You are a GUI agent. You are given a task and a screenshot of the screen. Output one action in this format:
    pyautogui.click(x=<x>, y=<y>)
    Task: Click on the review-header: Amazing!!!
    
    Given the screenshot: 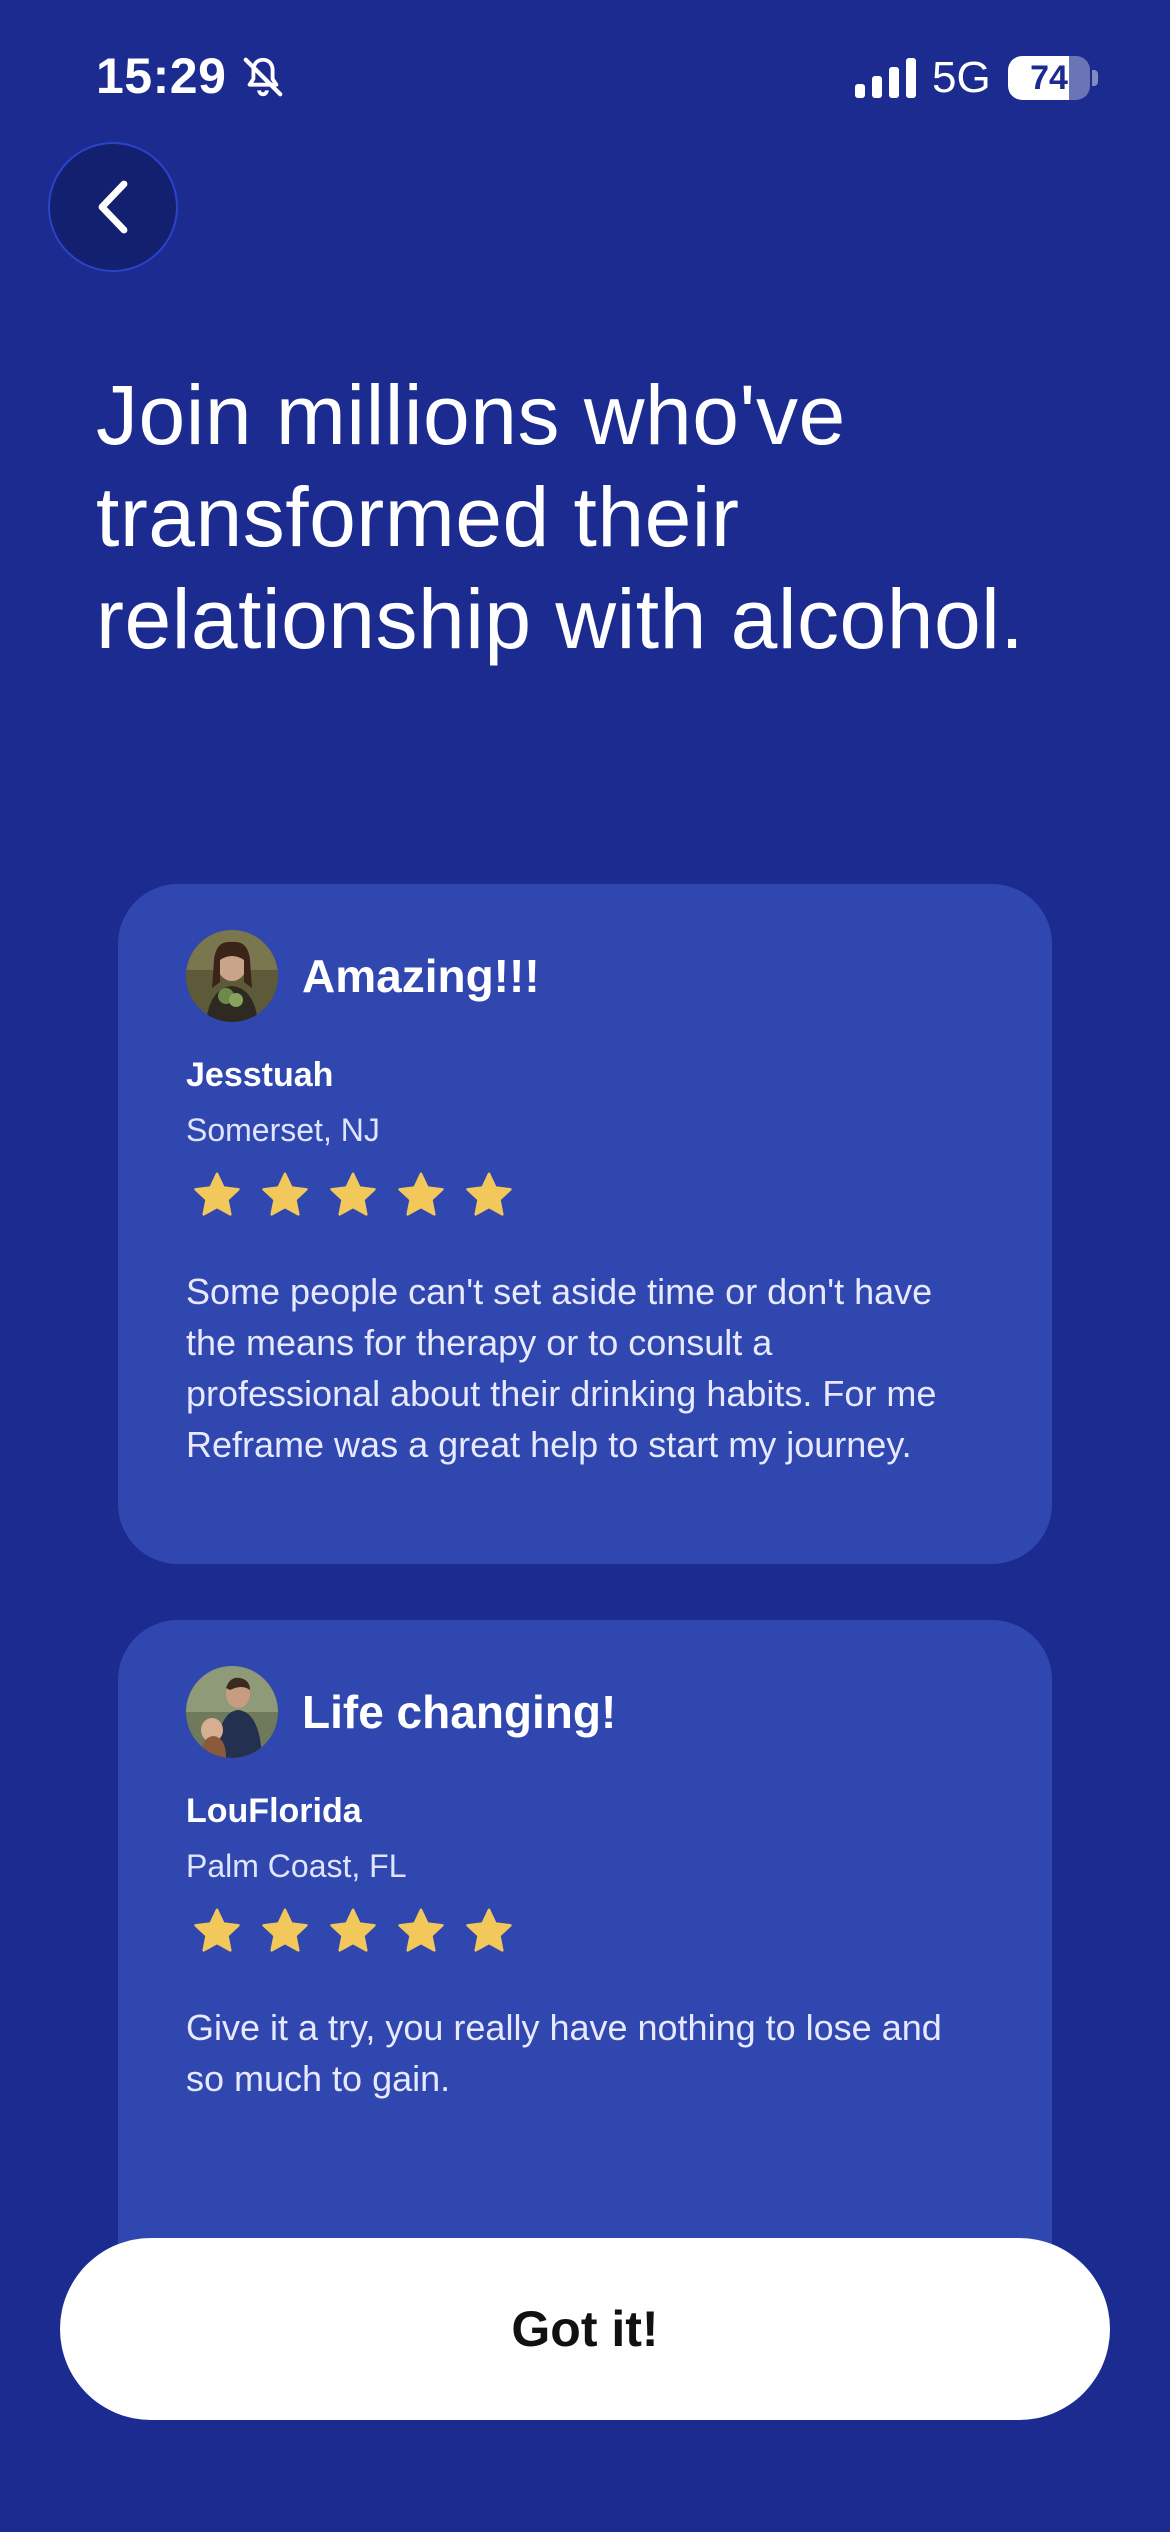 What is the action you would take?
    pyautogui.click(x=363, y=976)
    